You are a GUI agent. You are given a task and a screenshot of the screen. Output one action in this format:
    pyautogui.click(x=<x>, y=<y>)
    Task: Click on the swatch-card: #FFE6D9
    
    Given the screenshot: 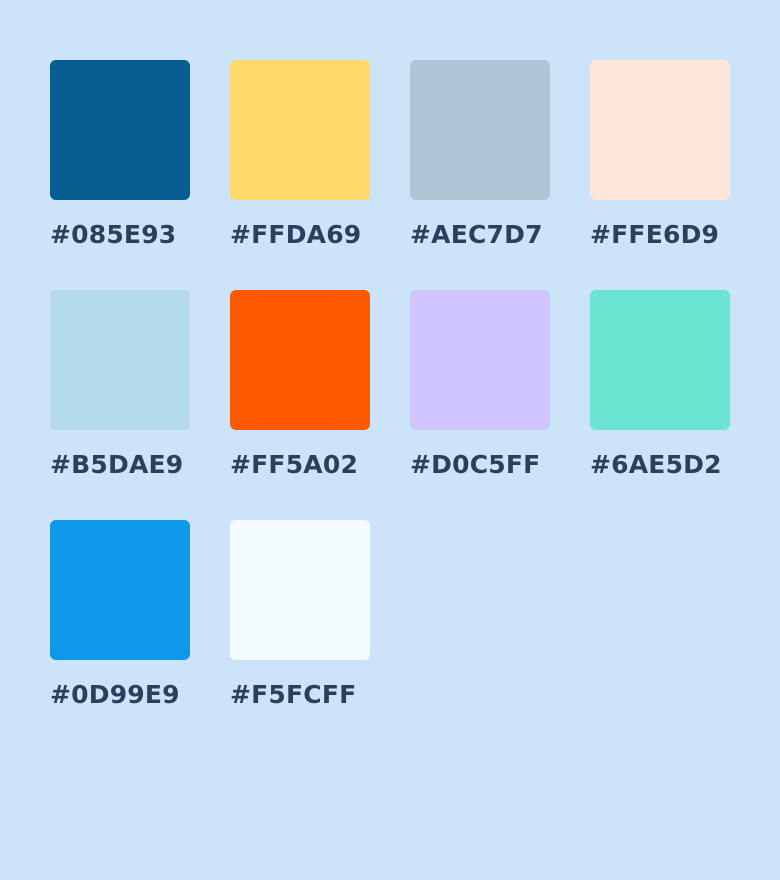 What is the action you would take?
    pyautogui.click(x=660, y=165)
    